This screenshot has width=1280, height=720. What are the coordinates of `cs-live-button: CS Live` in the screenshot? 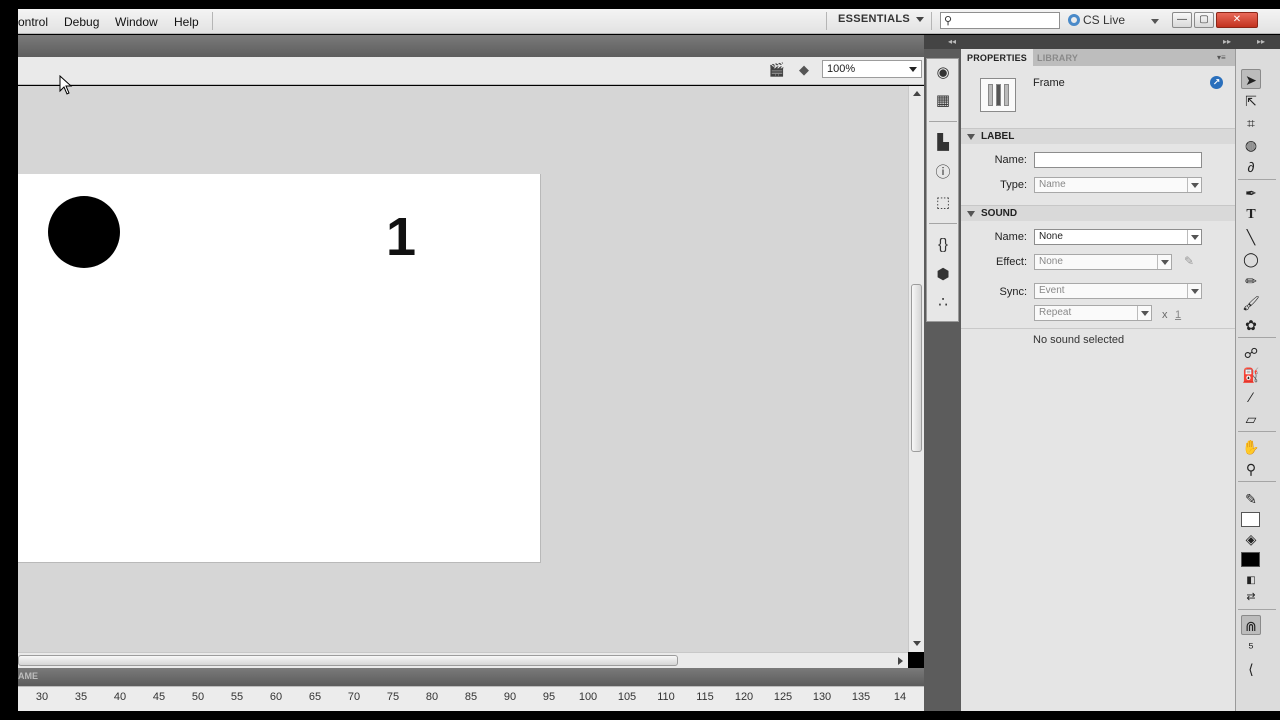 It's located at (1096, 20).